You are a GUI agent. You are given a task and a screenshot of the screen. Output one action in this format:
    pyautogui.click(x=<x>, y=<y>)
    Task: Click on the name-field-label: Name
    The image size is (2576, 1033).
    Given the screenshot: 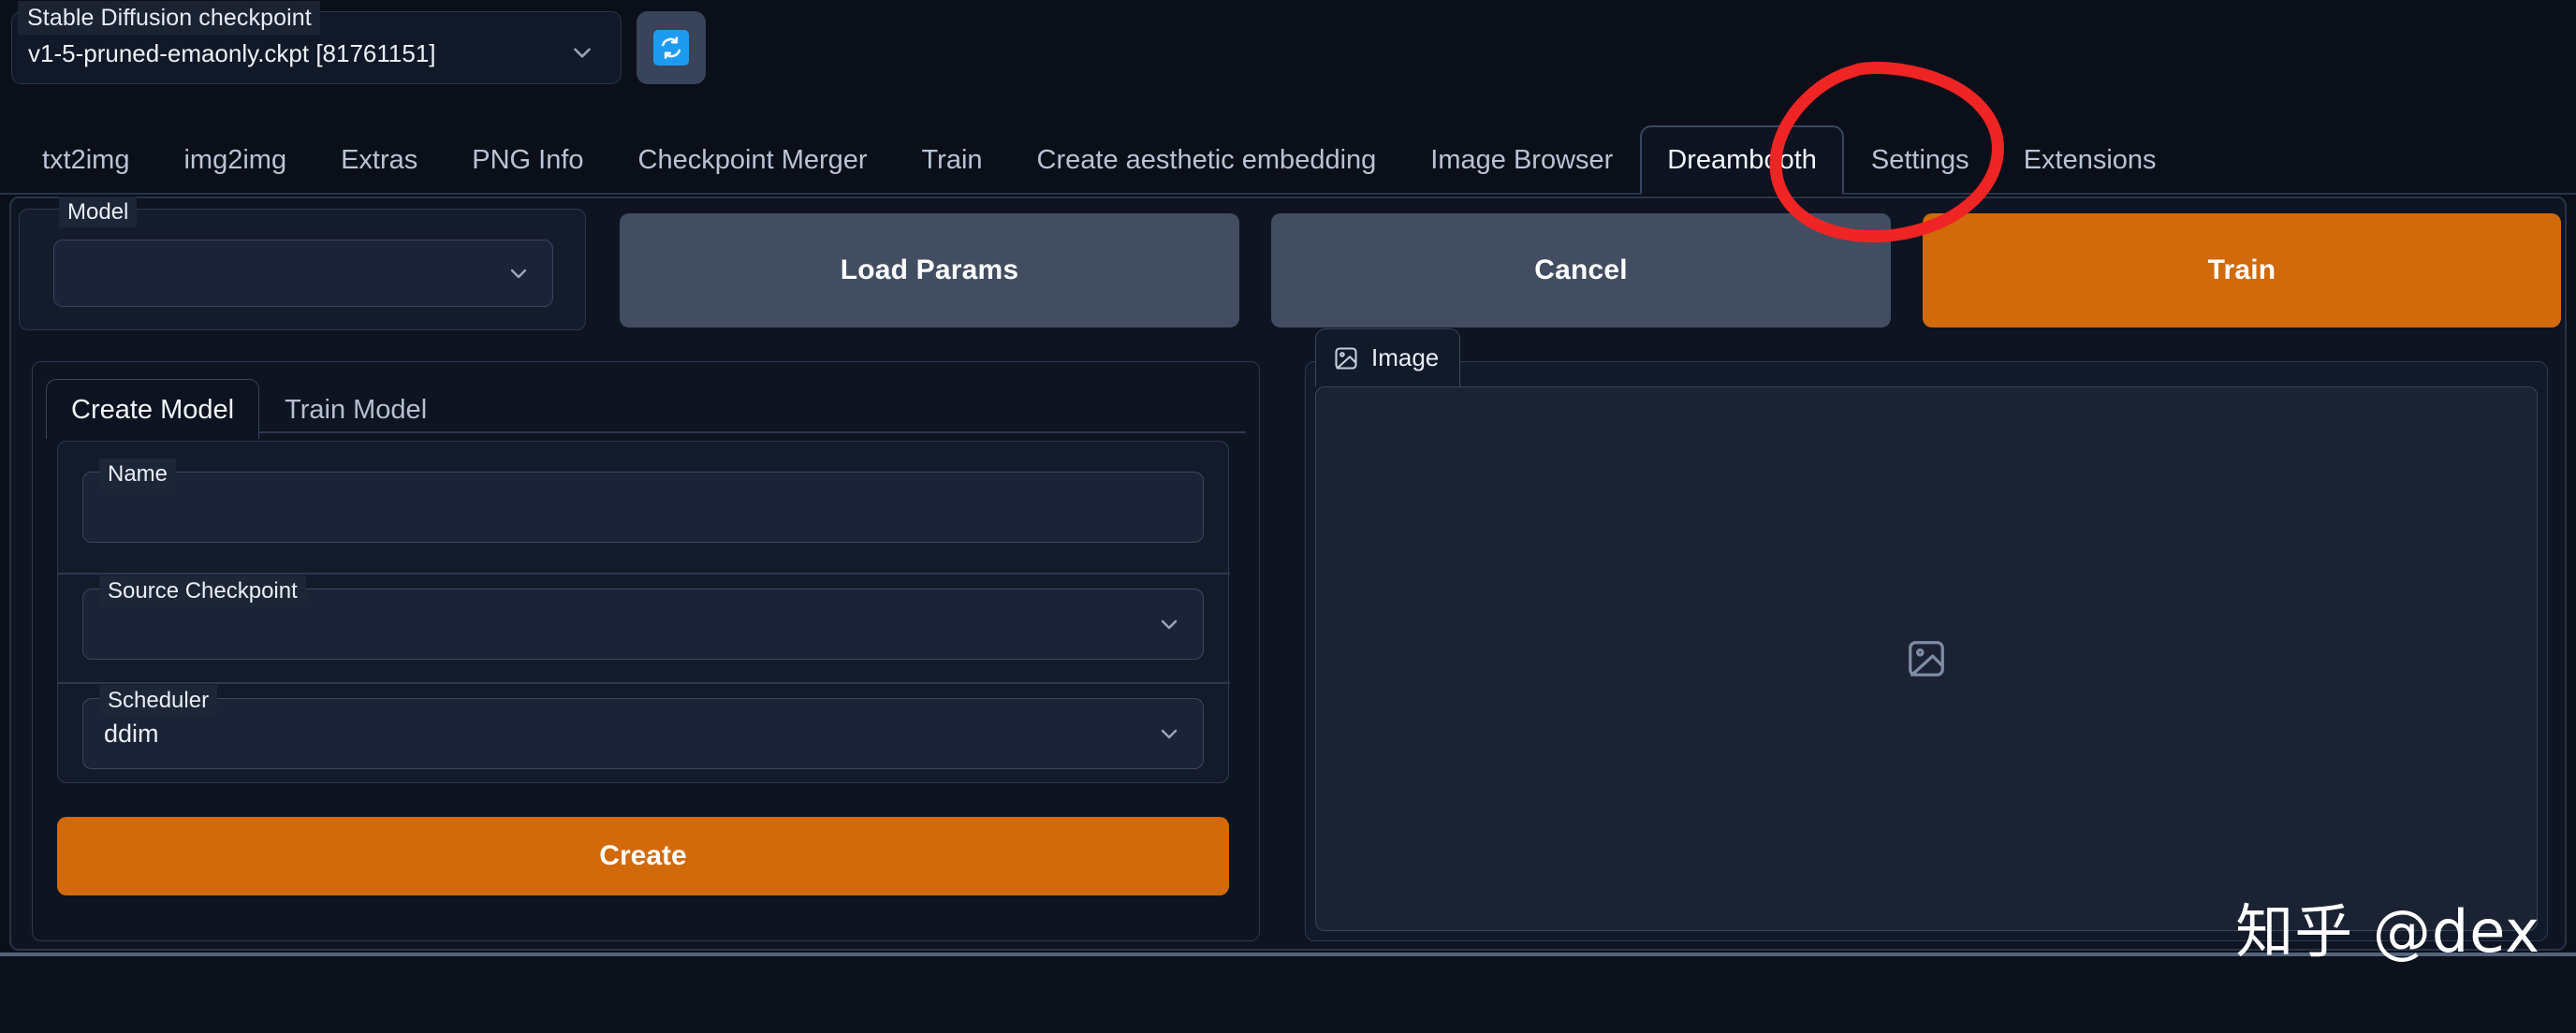 What is the action you would take?
    pyautogui.click(x=138, y=473)
    